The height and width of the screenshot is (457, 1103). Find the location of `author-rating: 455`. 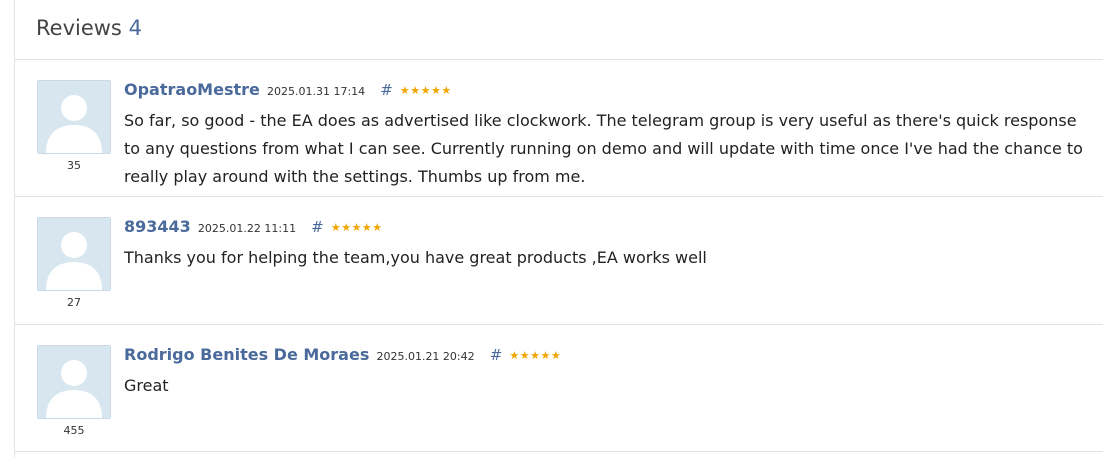

author-rating: 455 is located at coordinates (74, 430).